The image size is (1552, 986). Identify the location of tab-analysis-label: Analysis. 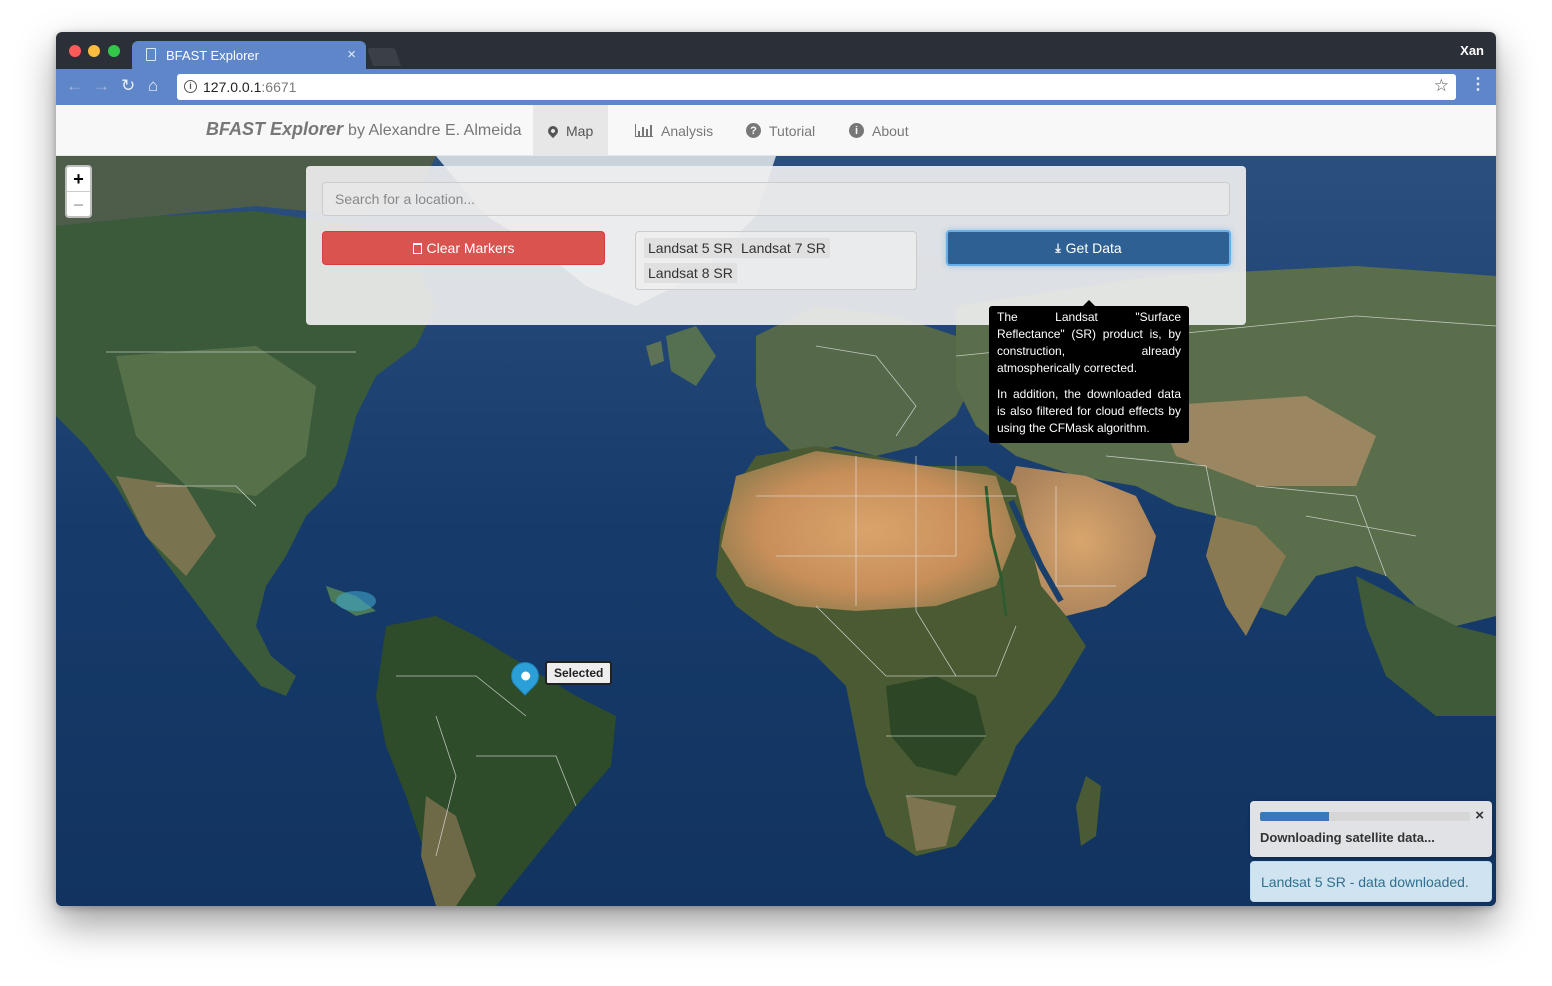
(687, 130).